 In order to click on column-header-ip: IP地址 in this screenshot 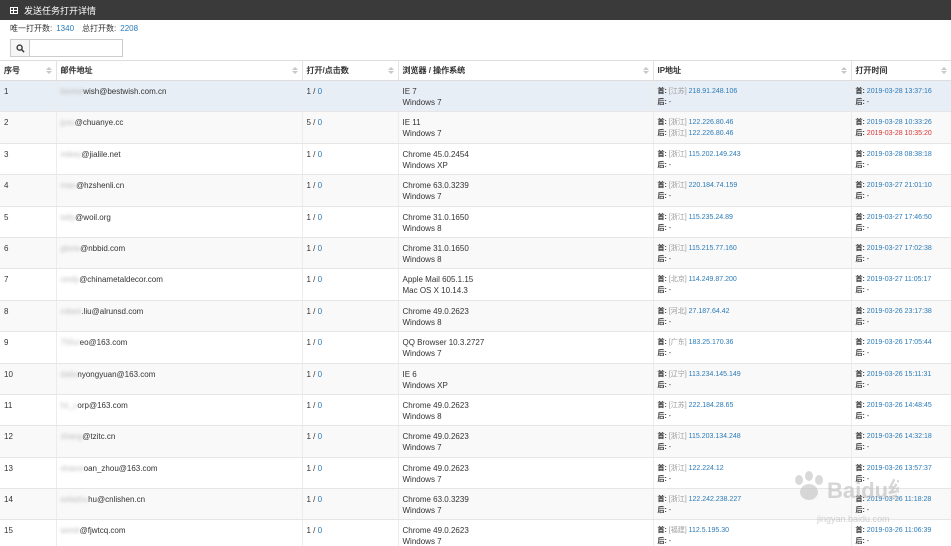, I will do `click(752, 70)`.